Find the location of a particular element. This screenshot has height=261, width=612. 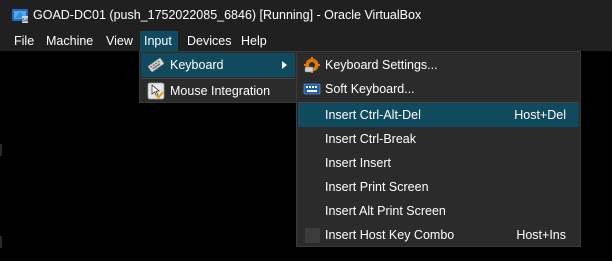

menu-view: View is located at coordinates (119, 41).